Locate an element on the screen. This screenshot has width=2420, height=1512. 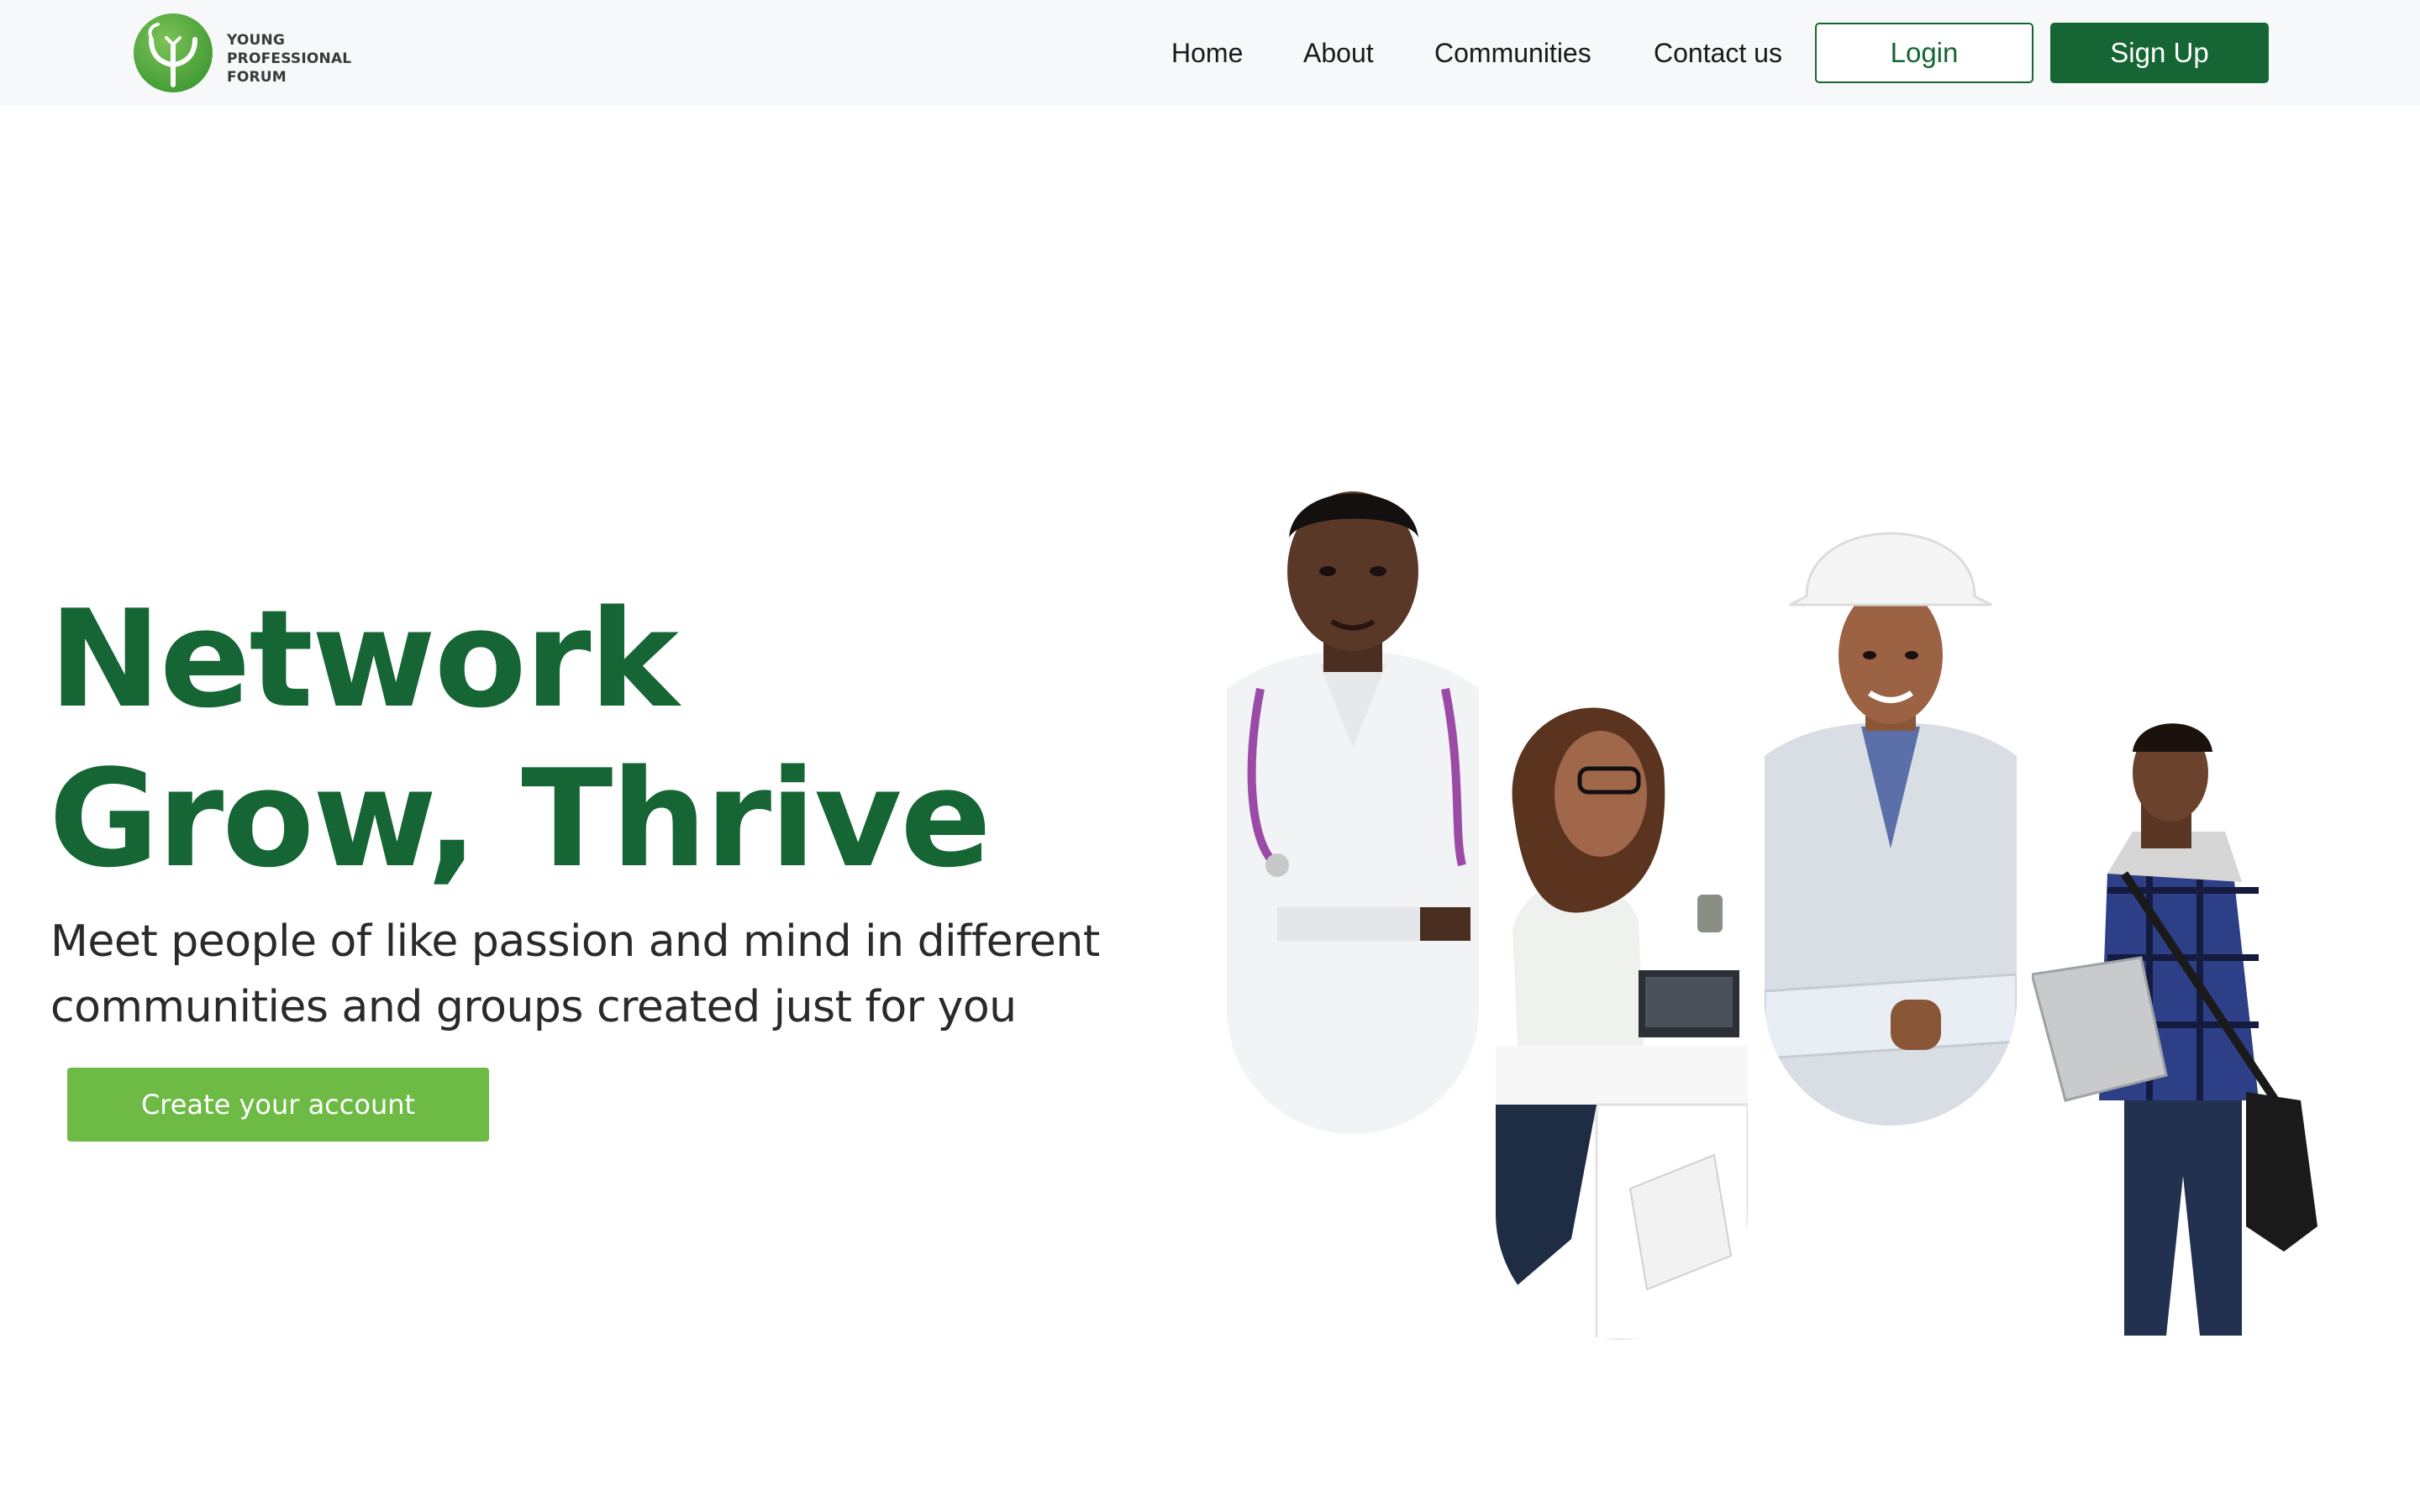
nav-link-communities: Communities is located at coordinates (1512, 53).